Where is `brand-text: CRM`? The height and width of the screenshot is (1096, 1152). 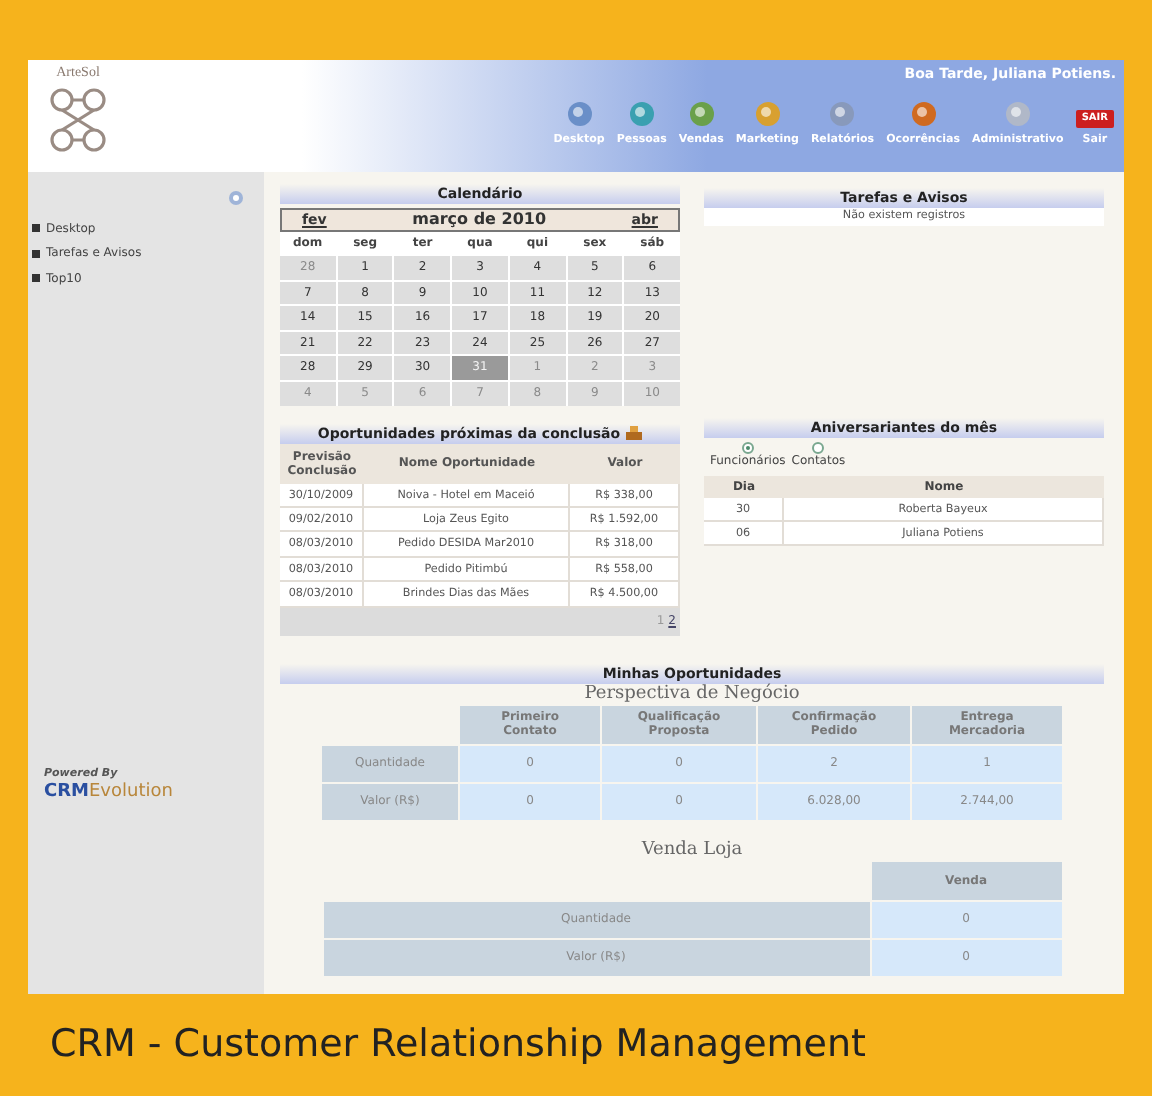 brand-text: CRM is located at coordinates (66, 791).